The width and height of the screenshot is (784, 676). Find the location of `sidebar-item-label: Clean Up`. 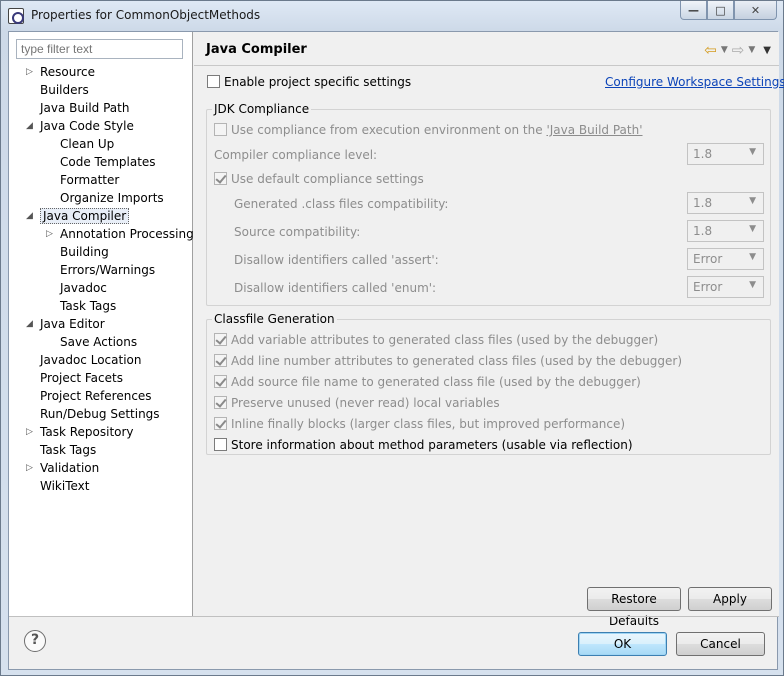

sidebar-item-label: Clean Up is located at coordinates (87, 144).